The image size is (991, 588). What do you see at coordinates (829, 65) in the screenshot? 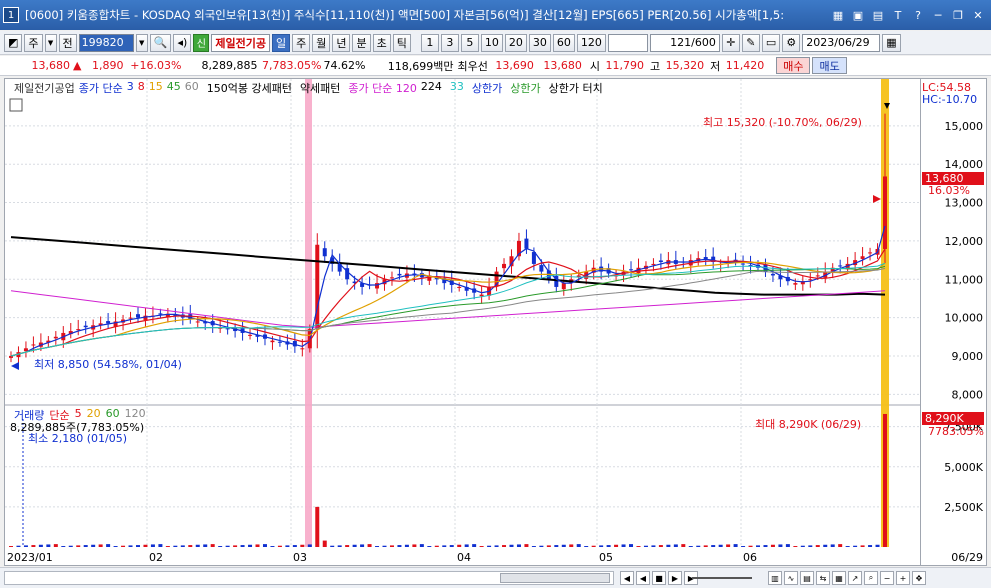
I see `sell-button: 매도` at bounding box center [829, 65].